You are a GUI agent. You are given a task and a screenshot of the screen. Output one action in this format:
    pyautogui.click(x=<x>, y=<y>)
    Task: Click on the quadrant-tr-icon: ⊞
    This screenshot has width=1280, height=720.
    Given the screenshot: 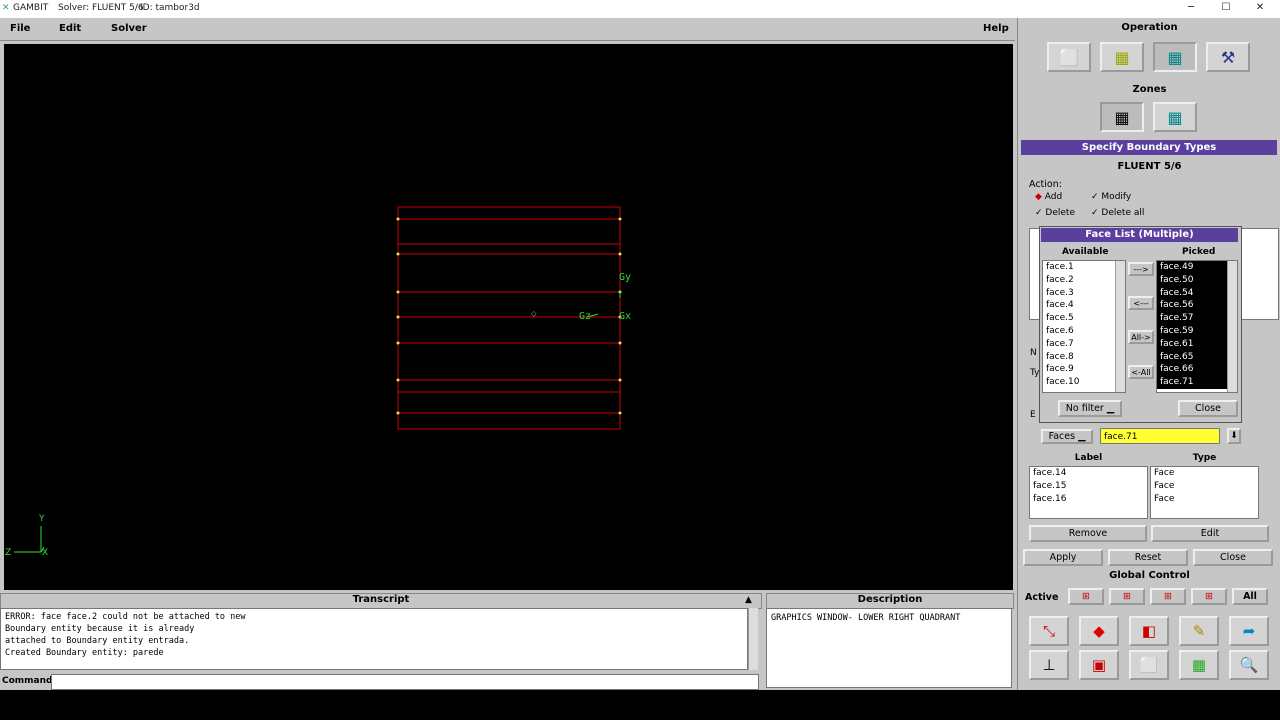 What is the action you would take?
    pyautogui.click(x=1127, y=596)
    